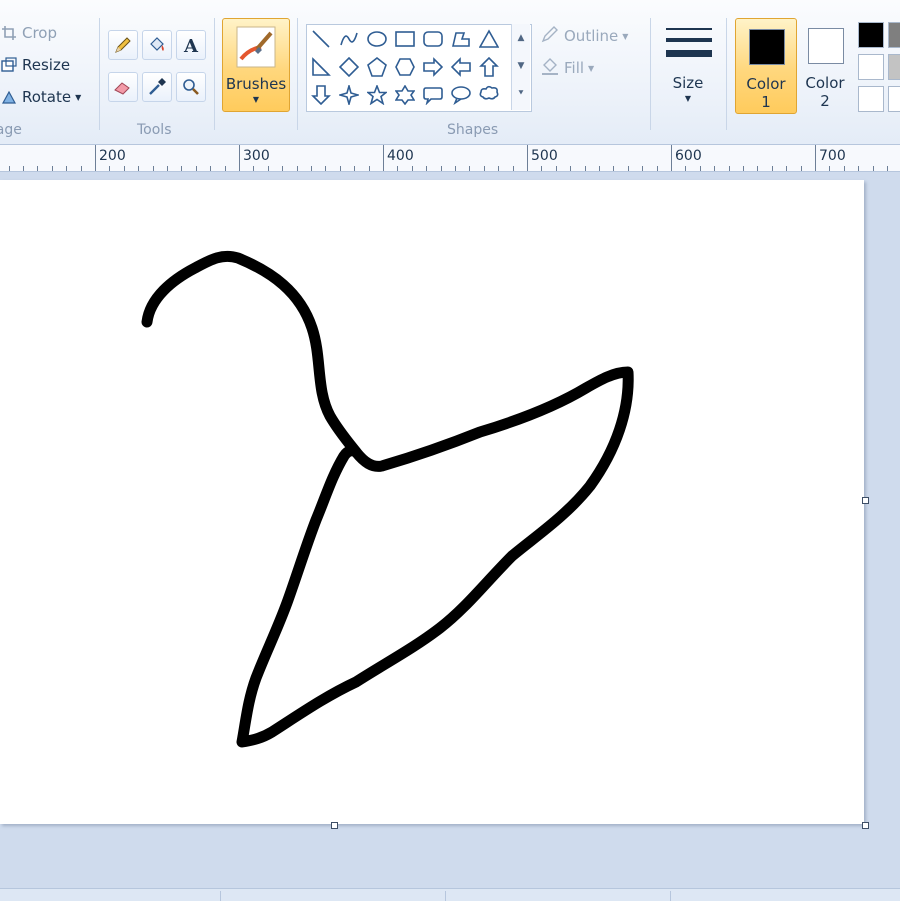  I want to click on rotate-icon, so click(9, 97).